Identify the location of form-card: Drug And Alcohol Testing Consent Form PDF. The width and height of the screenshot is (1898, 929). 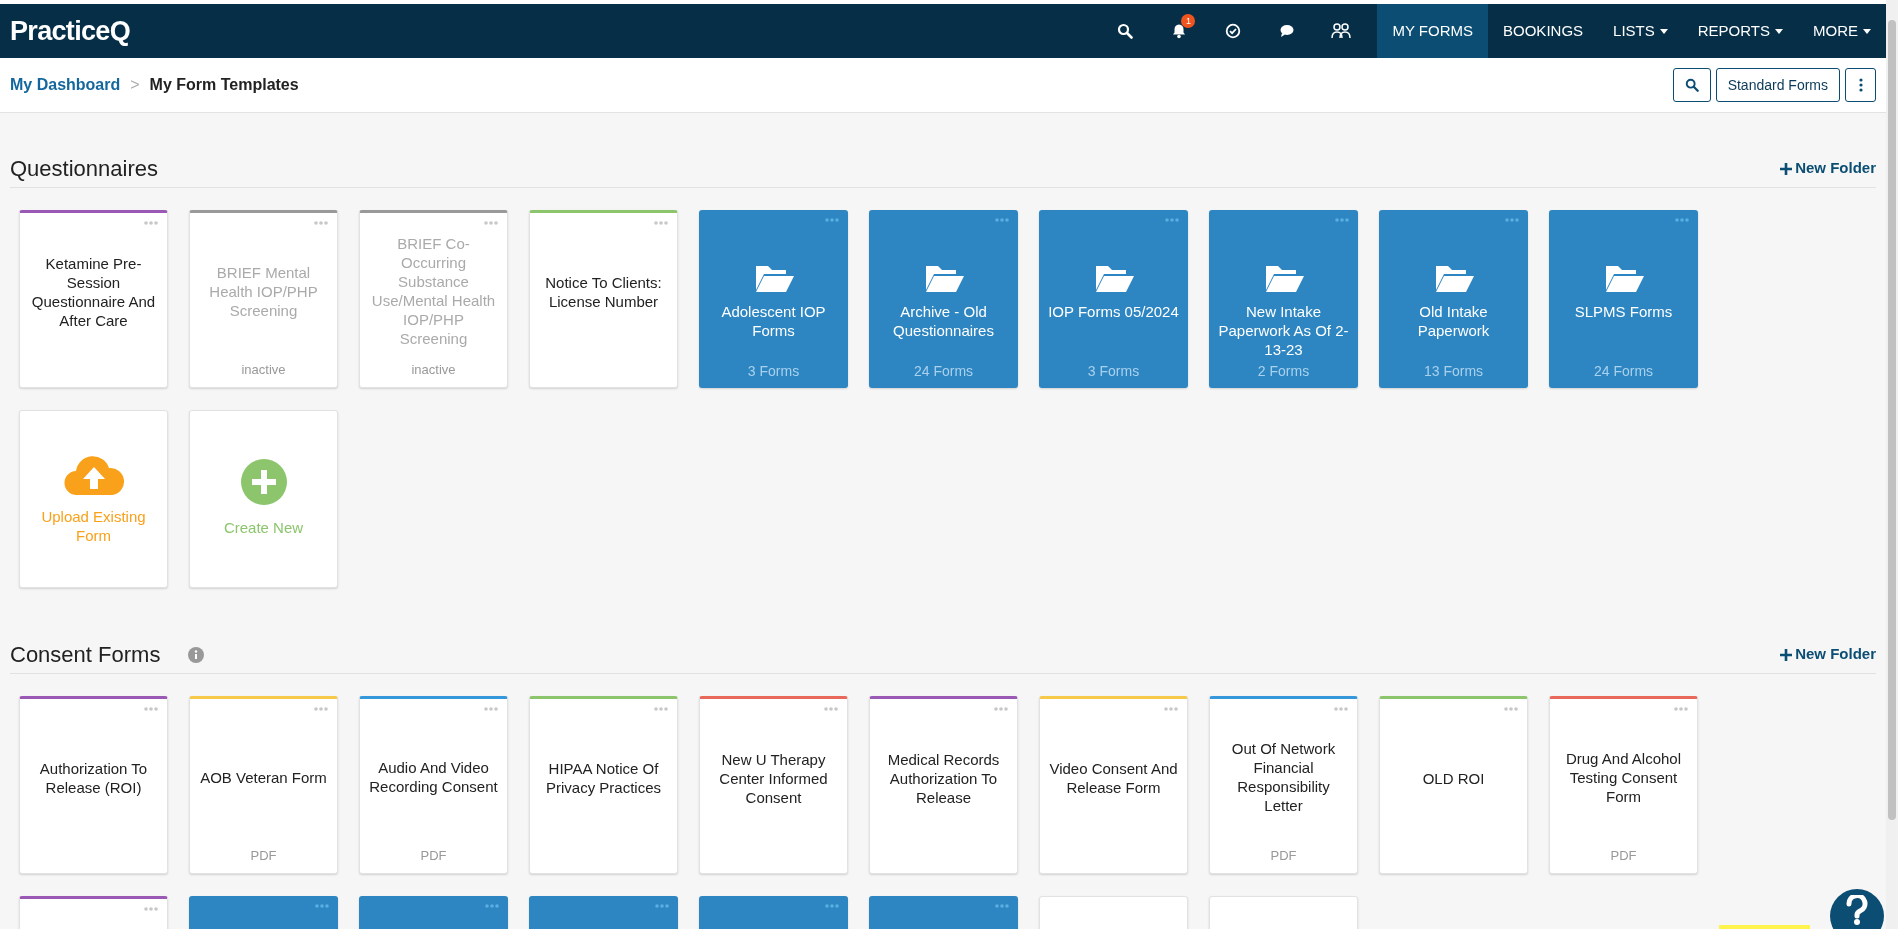
(1623, 785).